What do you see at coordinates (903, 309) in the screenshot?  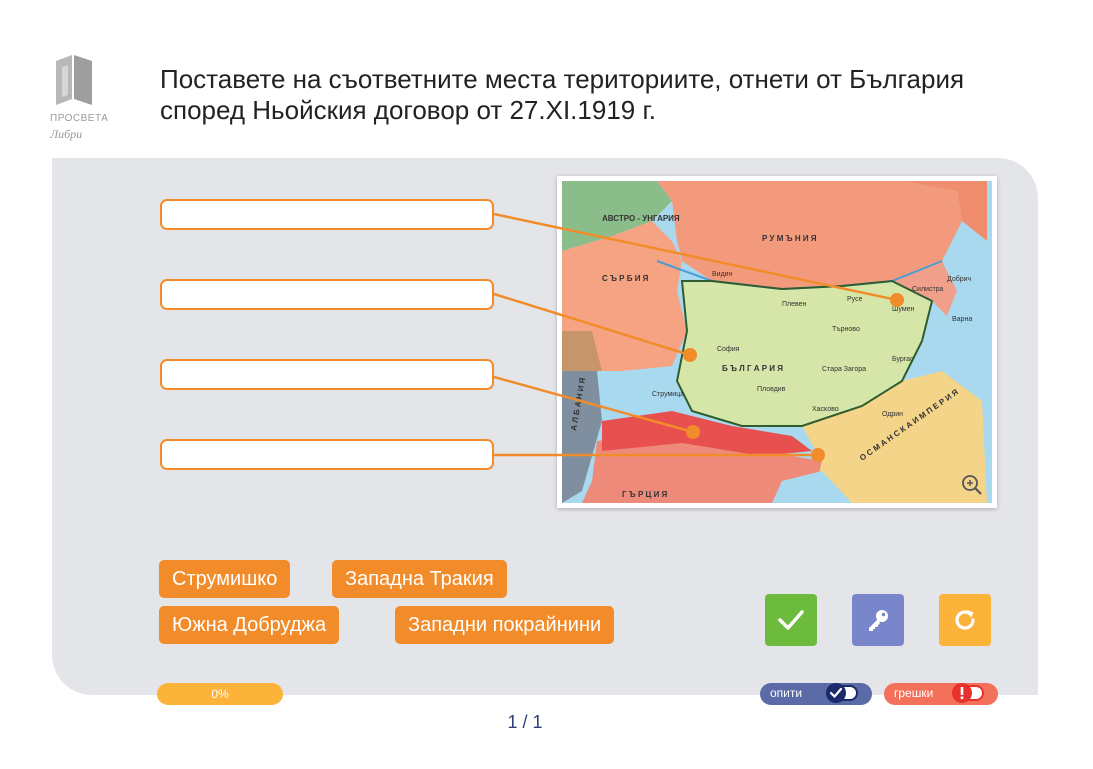 I see `map-label-shumen: Шумен` at bounding box center [903, 309].